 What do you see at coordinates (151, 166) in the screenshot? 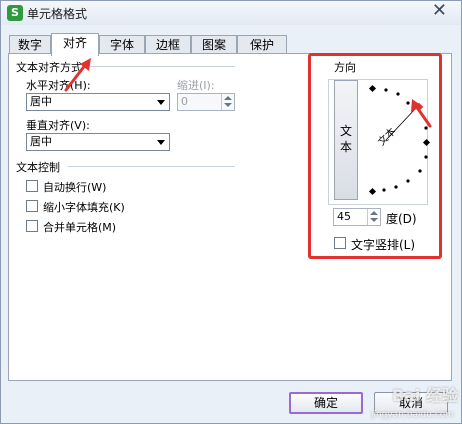
I see `text-control-group-line` at bounding box center [151, 166].